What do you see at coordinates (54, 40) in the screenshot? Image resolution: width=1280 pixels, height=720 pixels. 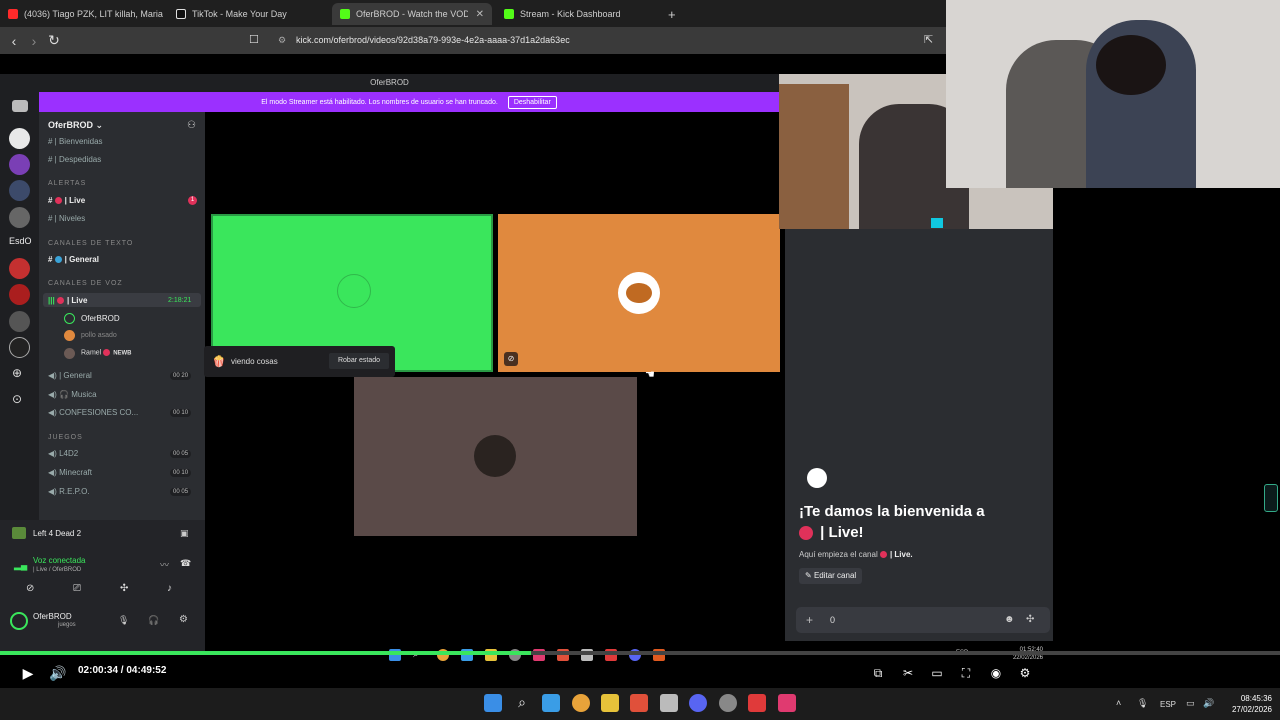 I see `reload-icon: ↻` at bounding box center [54, 40].